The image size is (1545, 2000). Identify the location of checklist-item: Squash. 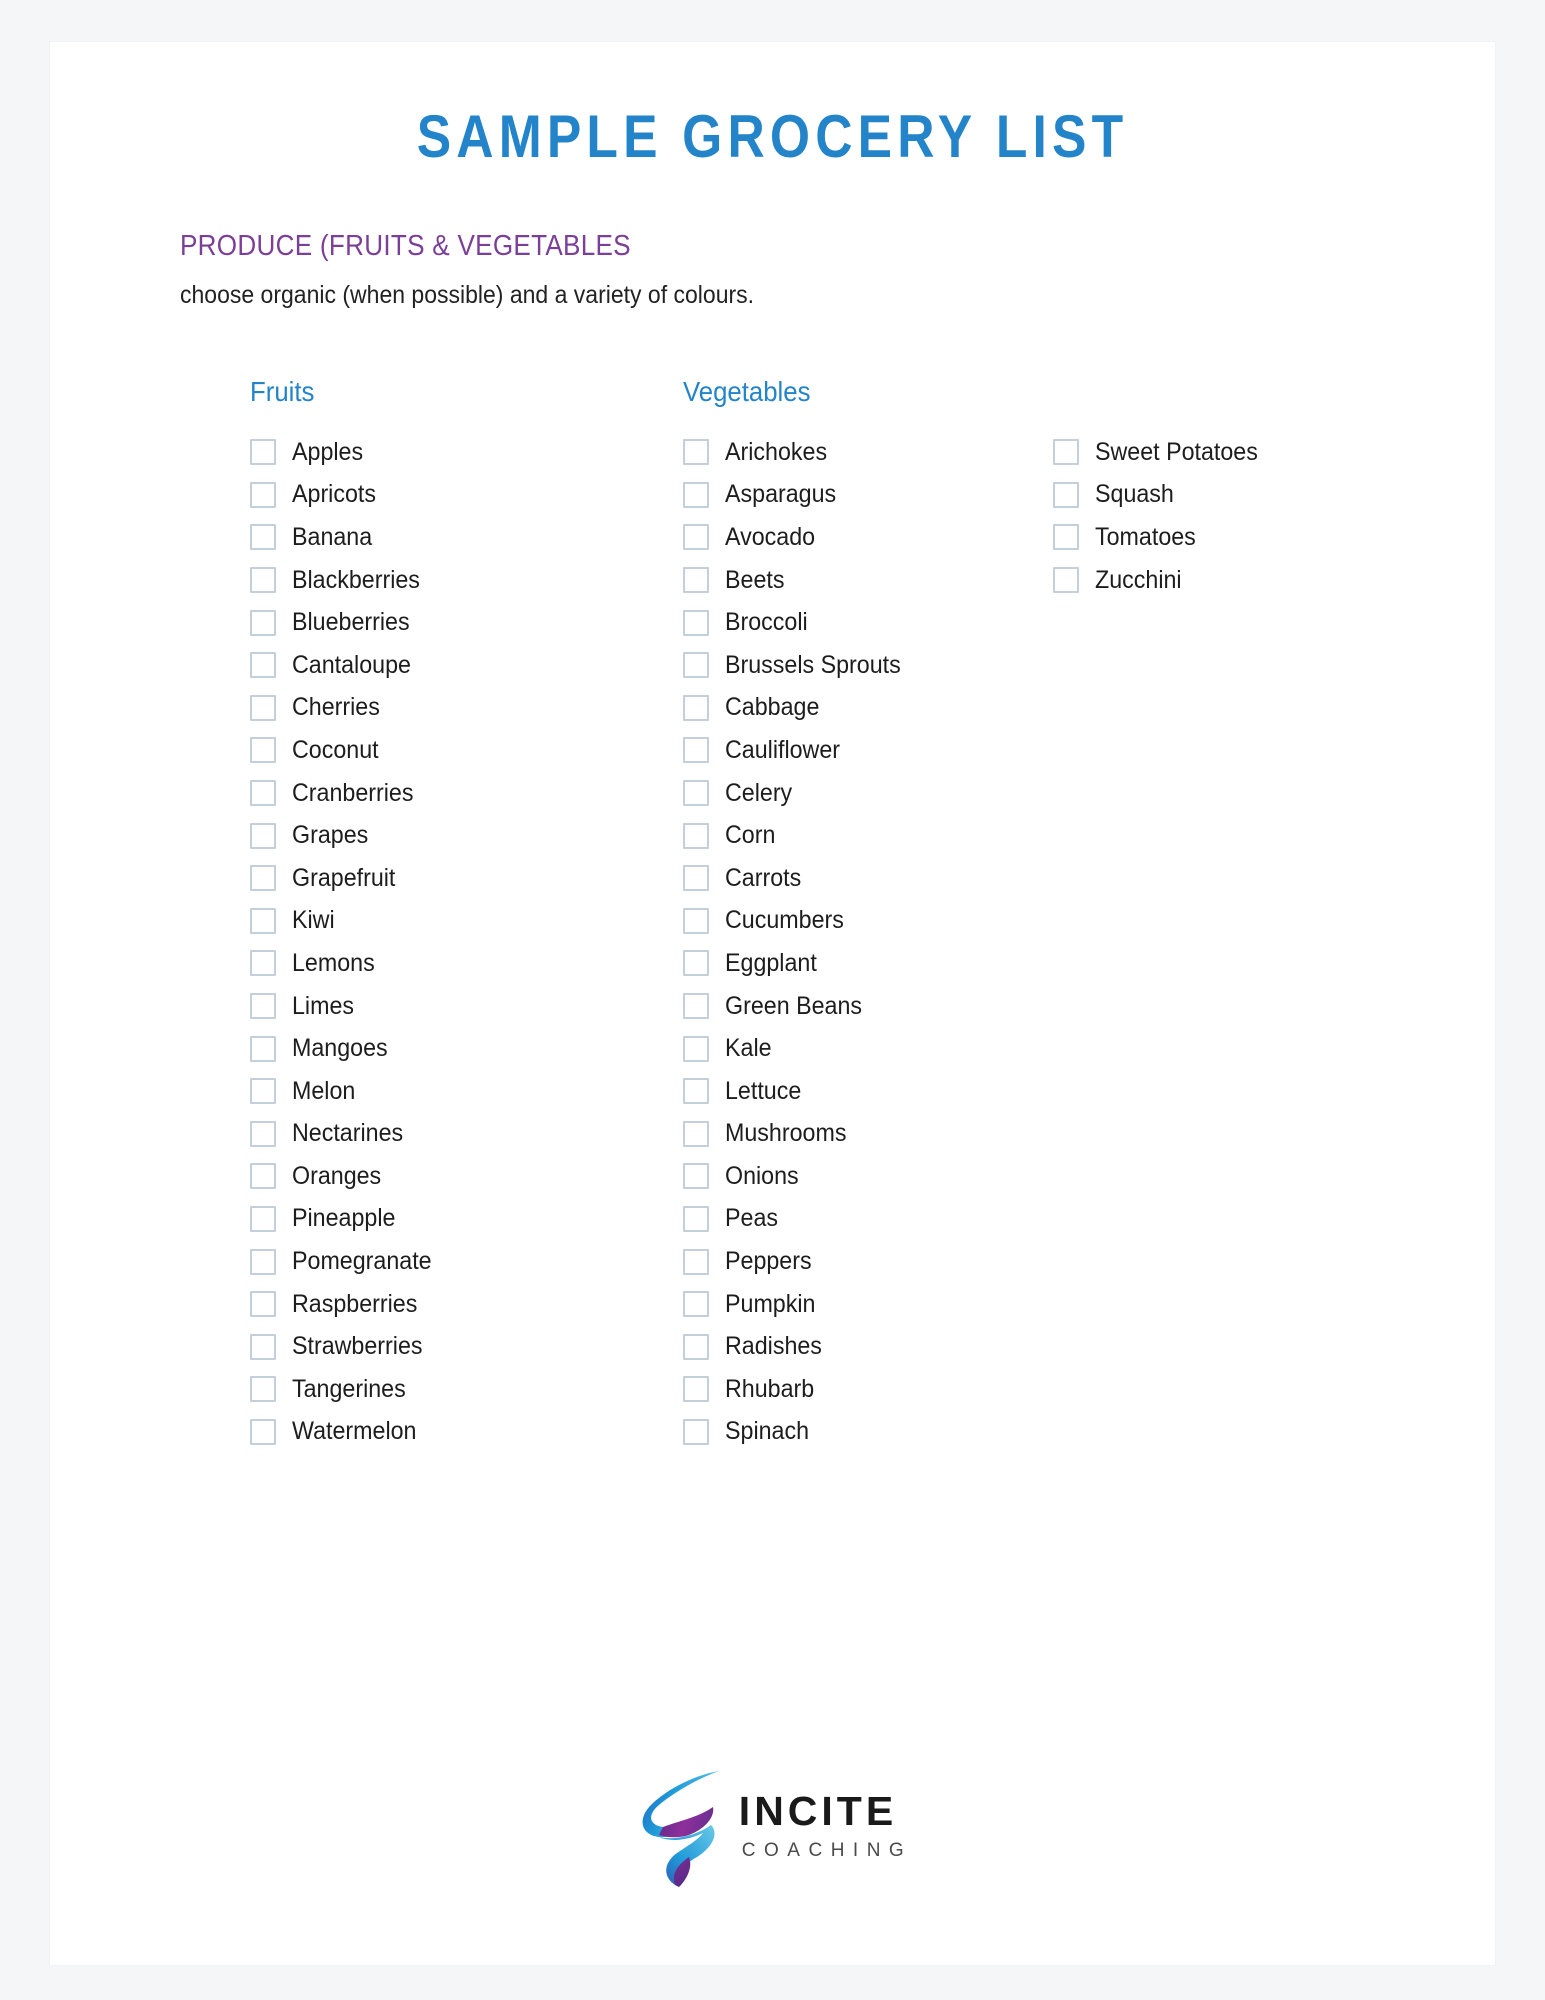
(1233, 495).